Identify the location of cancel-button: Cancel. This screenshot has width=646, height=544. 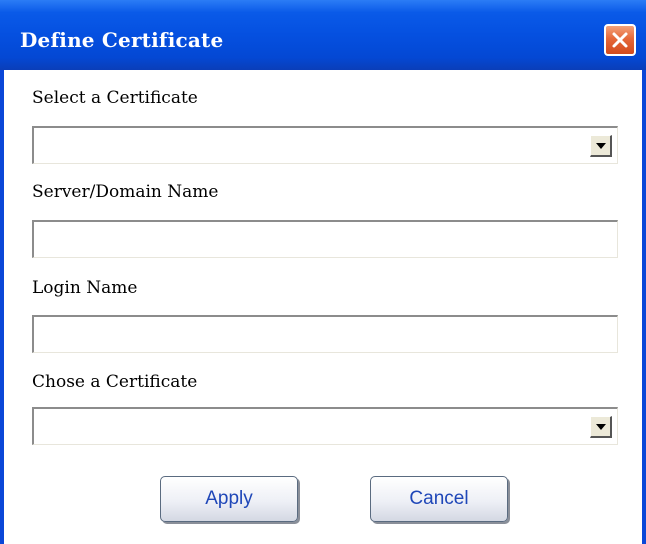
(439, 499).